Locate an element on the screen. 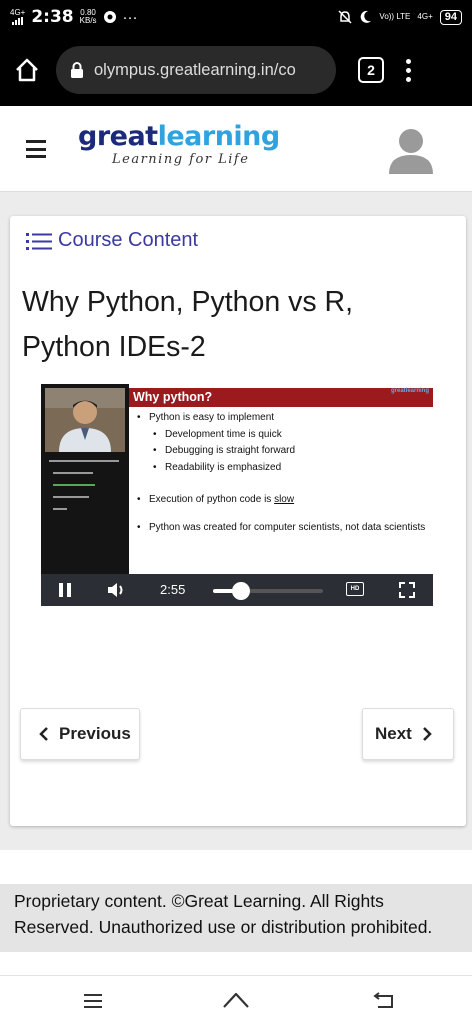  network-speed: 0.80 KB/s is located at coordinates (88, 17).